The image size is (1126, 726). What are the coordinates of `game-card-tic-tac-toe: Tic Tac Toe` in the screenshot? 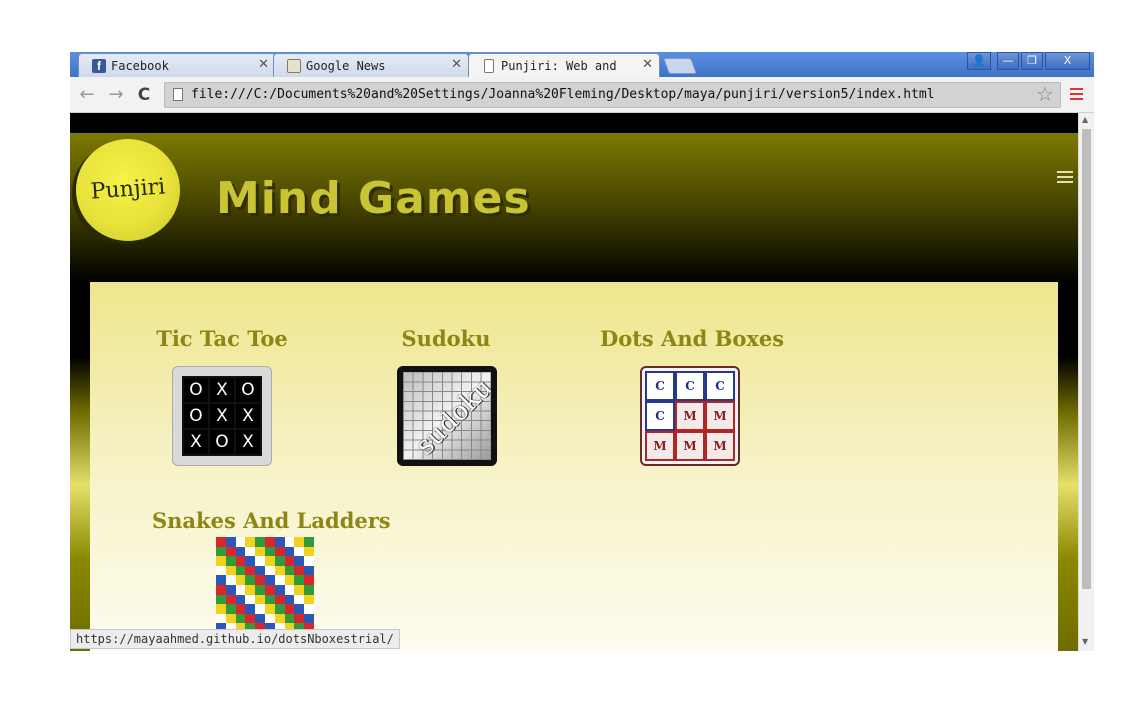 It's located at (222, 338).